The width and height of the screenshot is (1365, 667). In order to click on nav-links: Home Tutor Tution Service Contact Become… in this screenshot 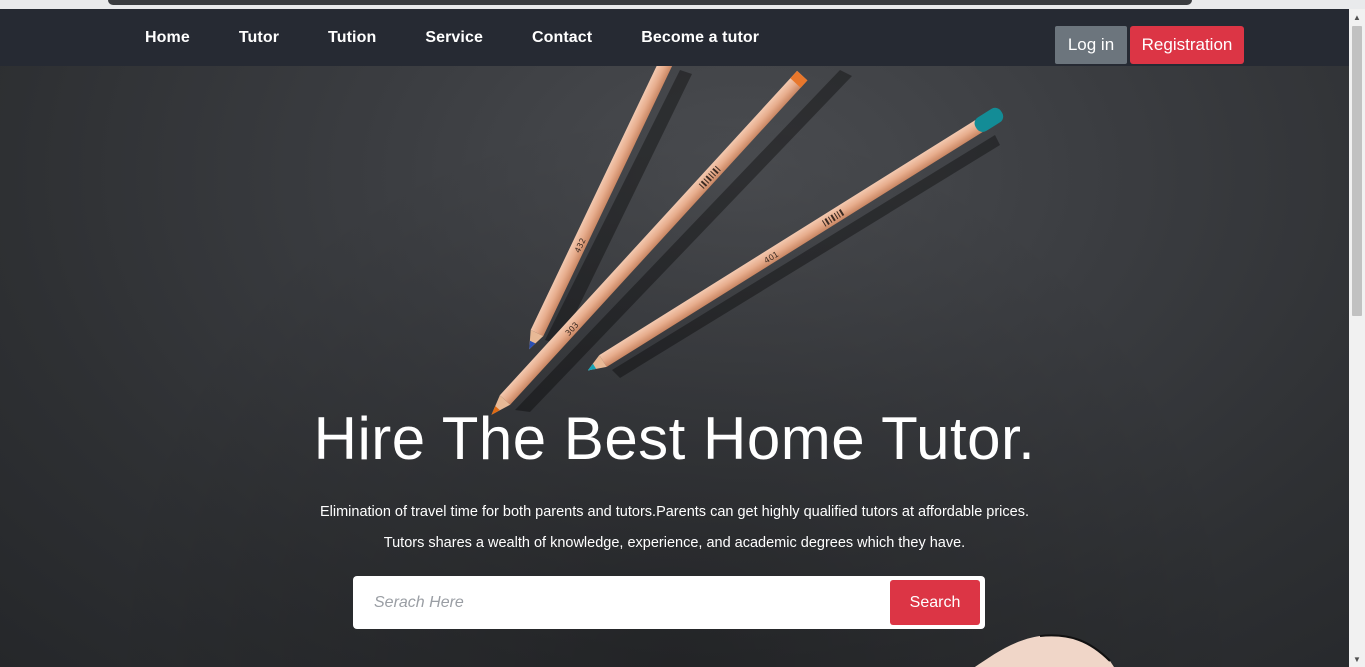, I will do `click(476, 37)`.